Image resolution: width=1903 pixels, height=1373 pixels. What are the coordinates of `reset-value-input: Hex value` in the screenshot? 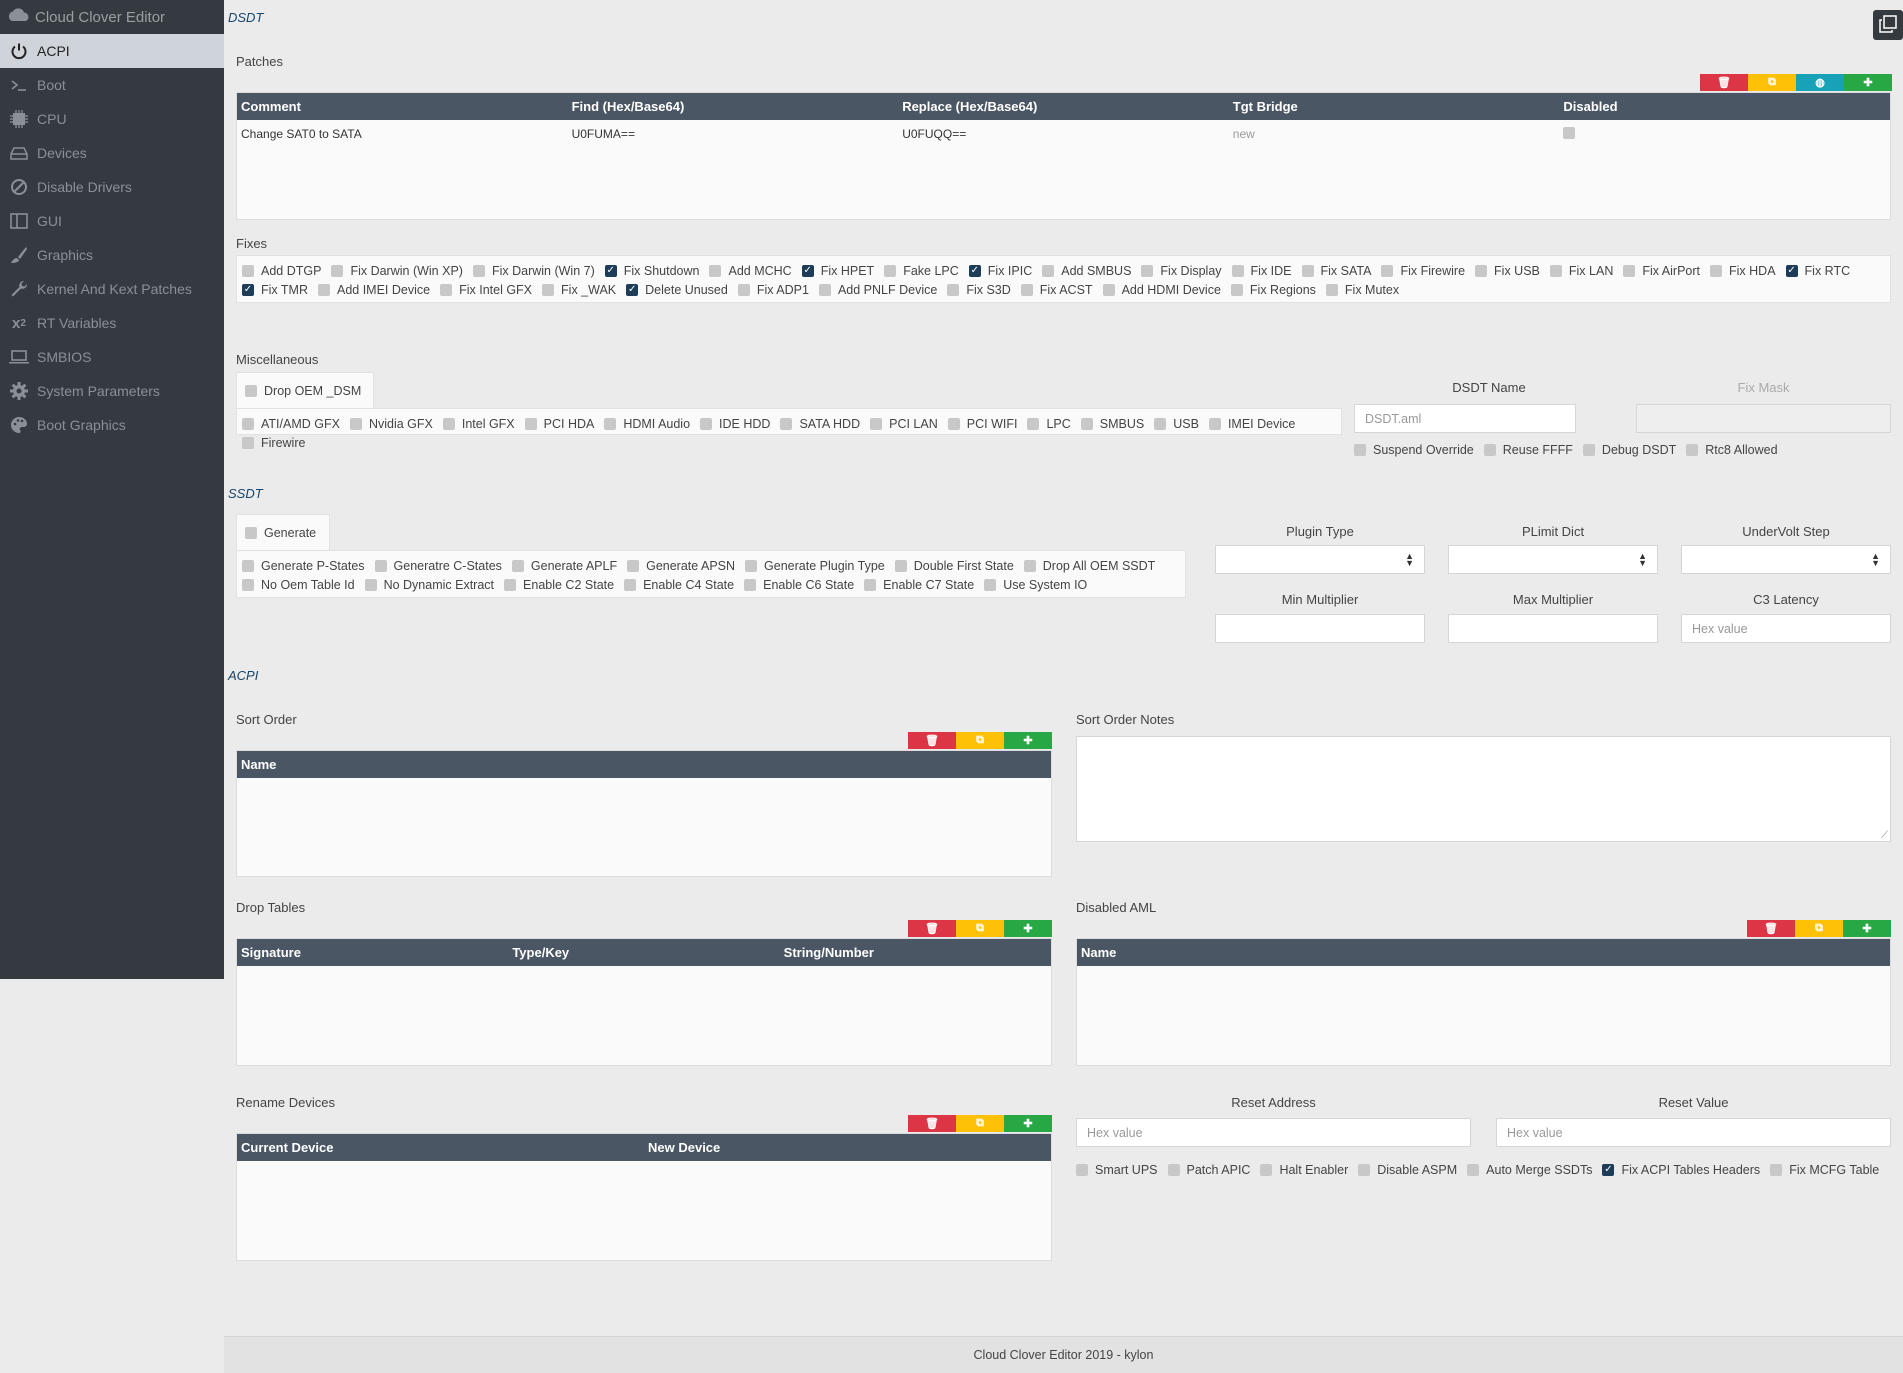 It's located at (1693, 1132).